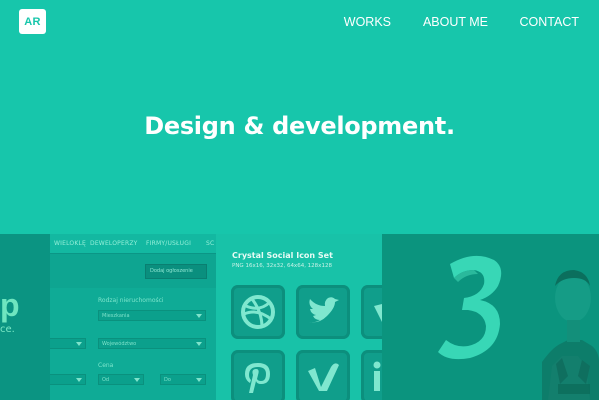 The image size is (599, 400). Describe the element at coordinates (323, 312) in the screenshot. I see `twitter-icon` at that location.